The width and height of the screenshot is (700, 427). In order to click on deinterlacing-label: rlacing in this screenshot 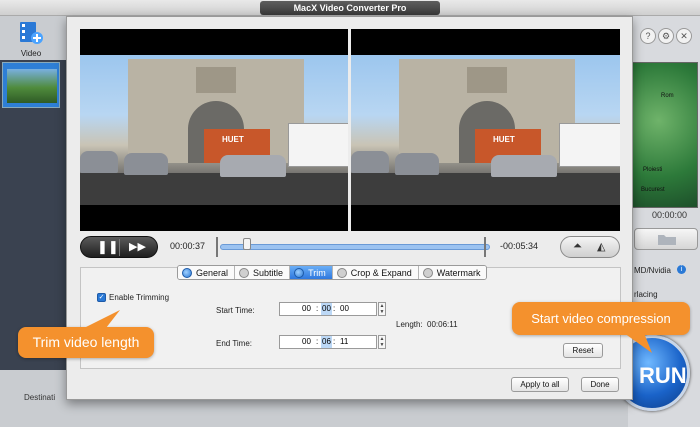, I will do `click(646, 294)`.